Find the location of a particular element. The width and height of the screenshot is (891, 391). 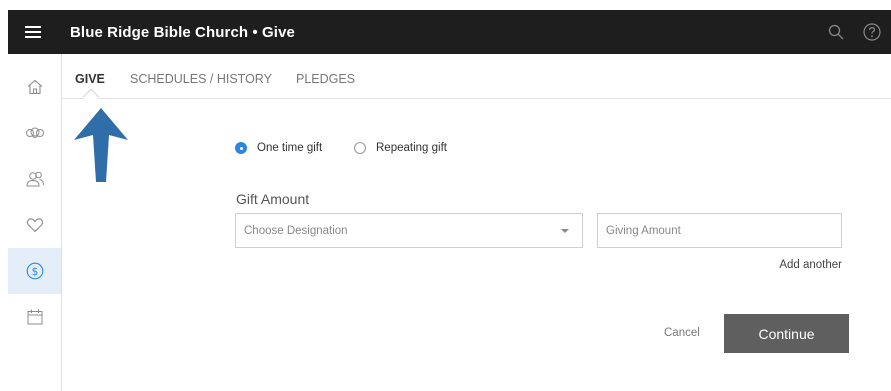

people-icon is located at coordinates (34, 179).